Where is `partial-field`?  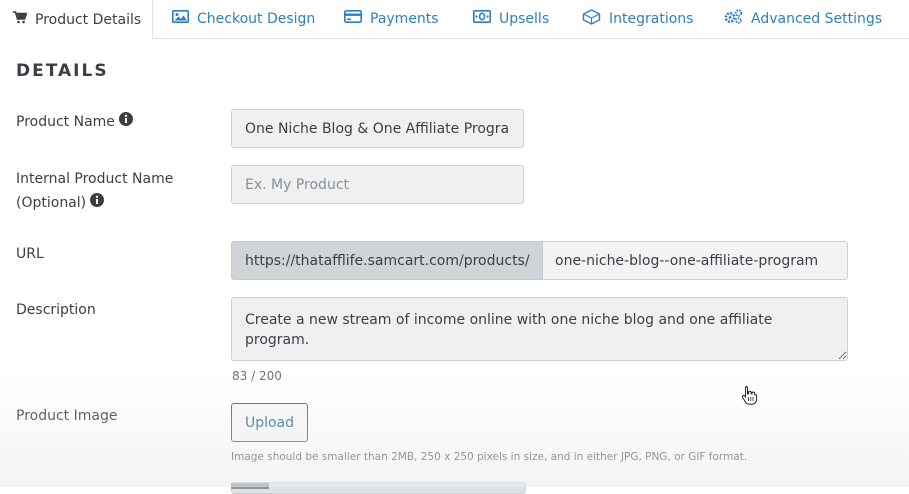 partial-field is located at coordinates (378, 488).